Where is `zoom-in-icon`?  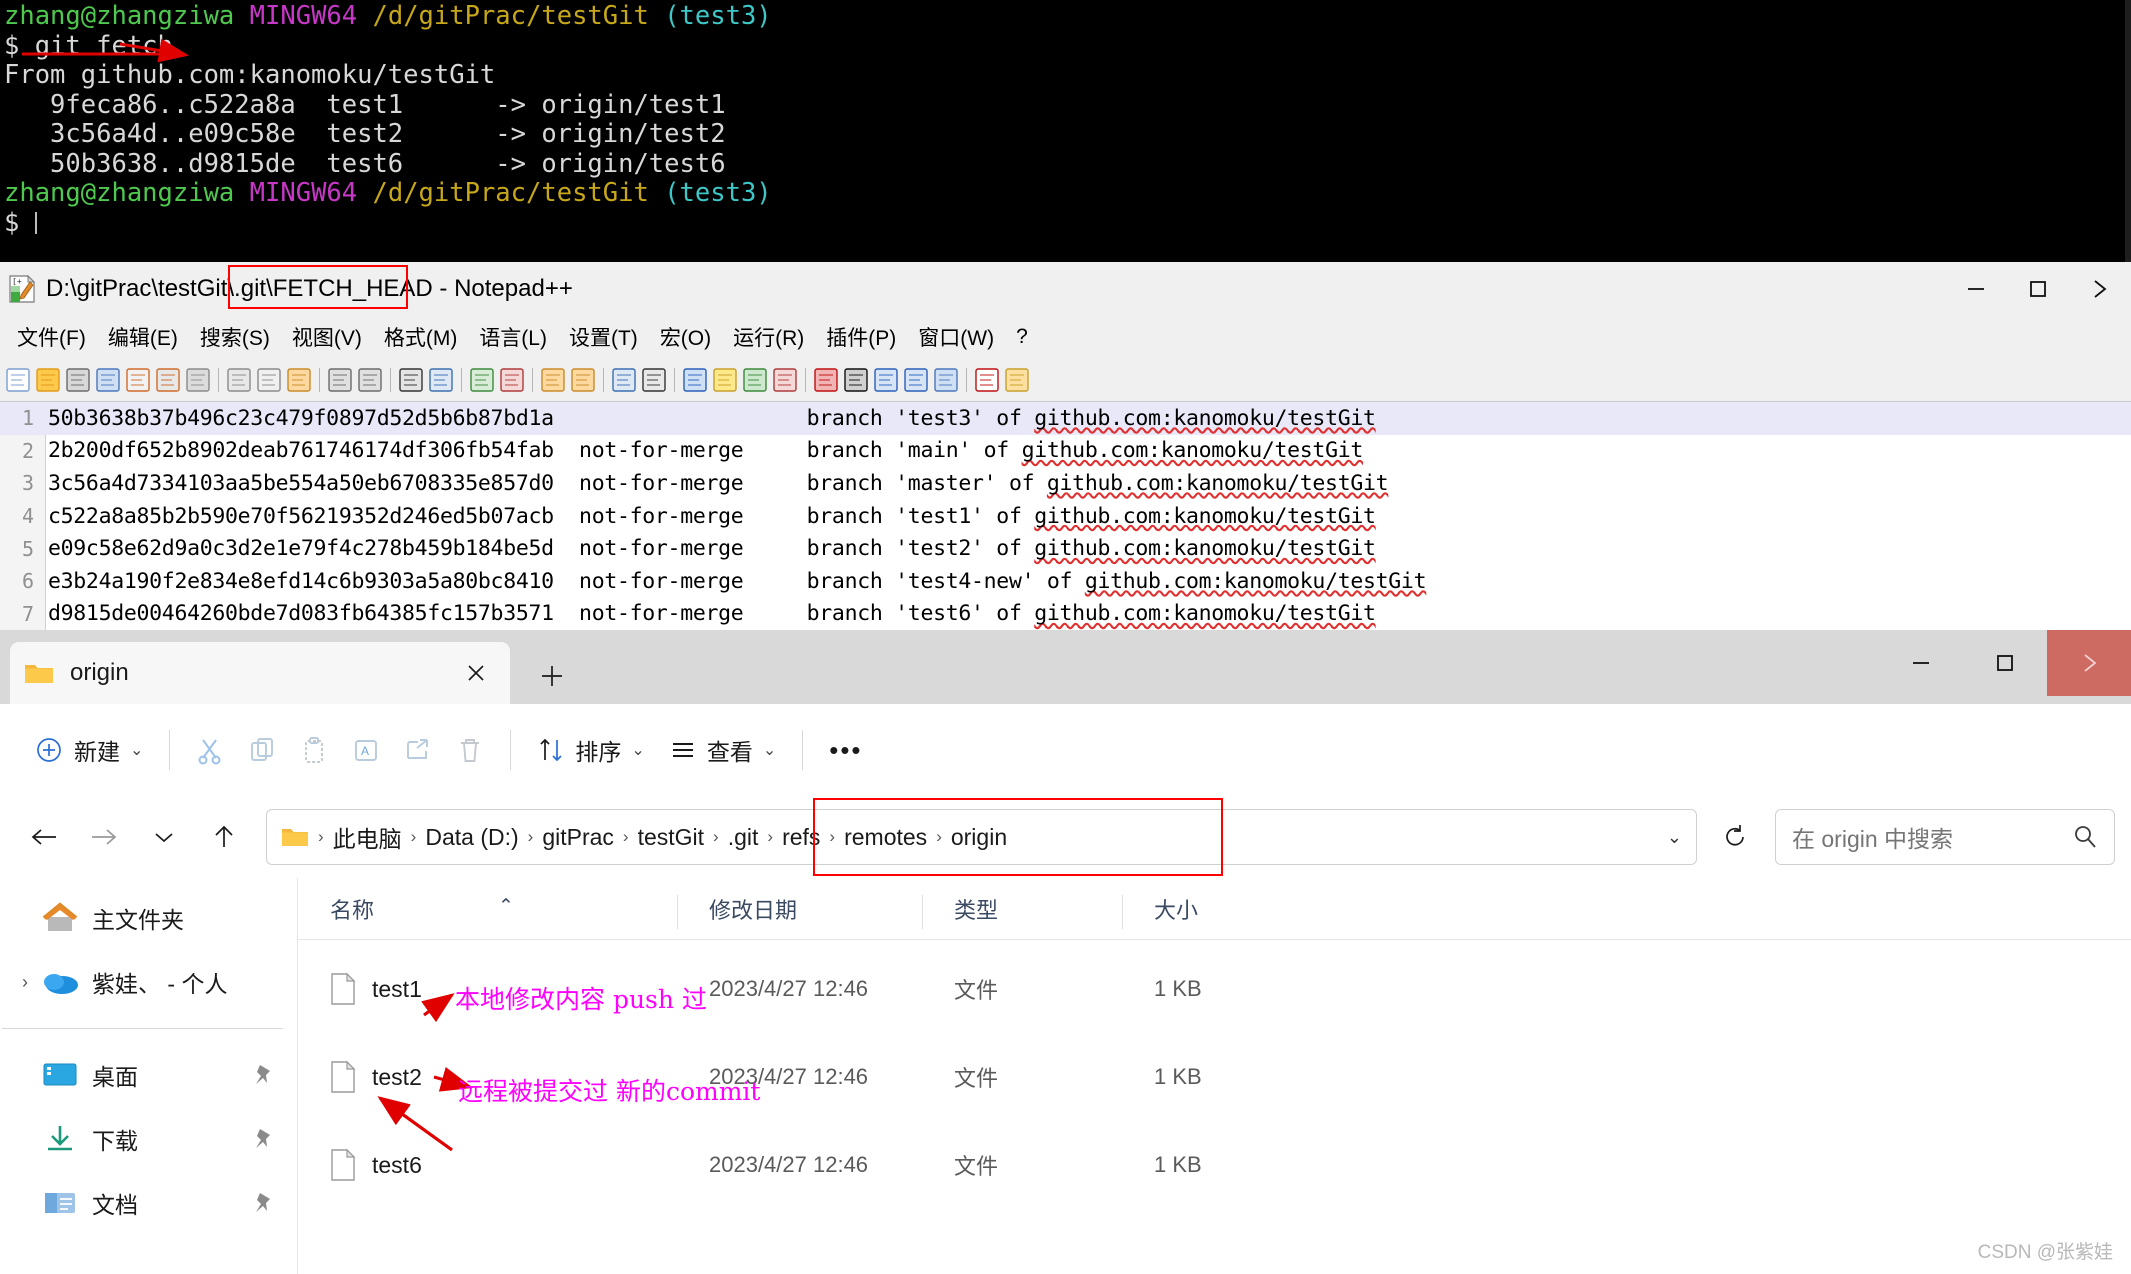
zoom-in-icon is located at coordinates (482, 380).